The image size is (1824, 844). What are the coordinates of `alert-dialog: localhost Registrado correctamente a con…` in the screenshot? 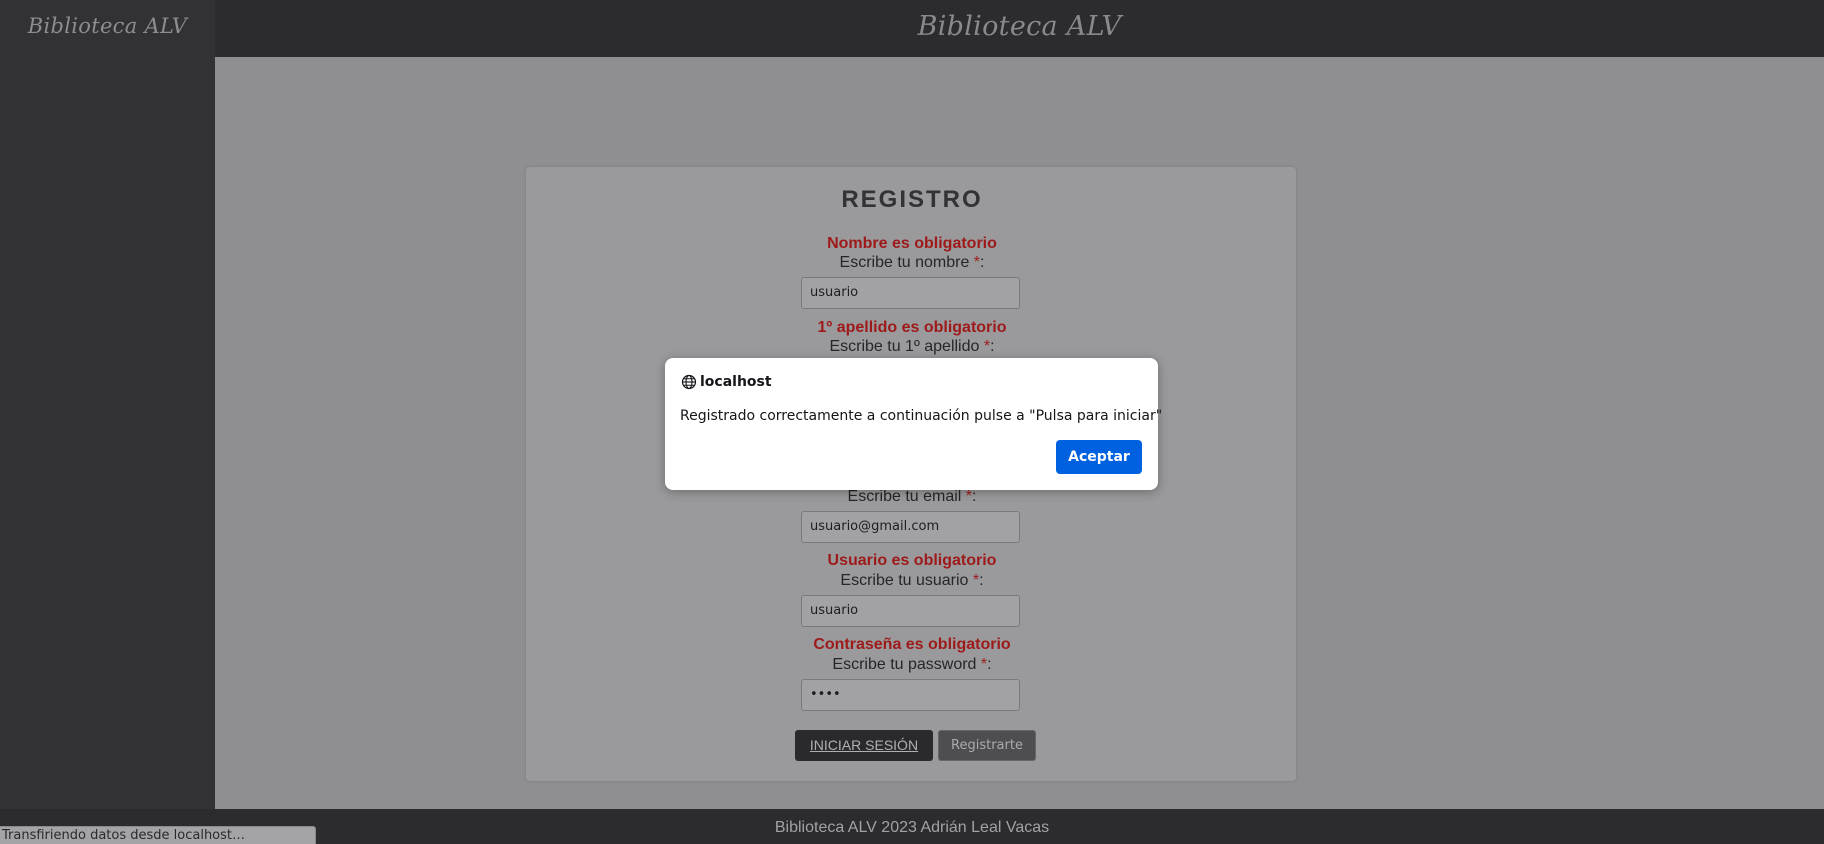 It's located at (913, 424).